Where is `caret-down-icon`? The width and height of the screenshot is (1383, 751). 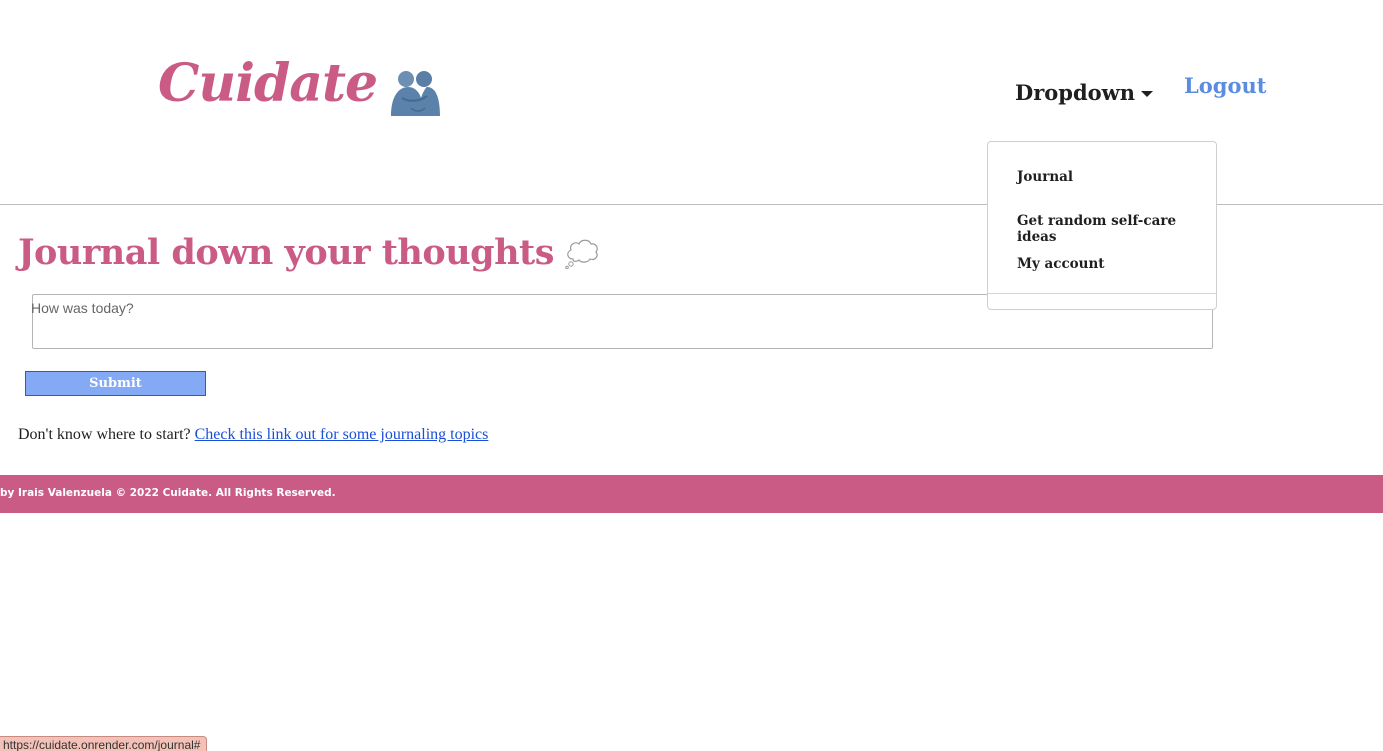 caret-down-icon is located at coordinates (1147, 93).